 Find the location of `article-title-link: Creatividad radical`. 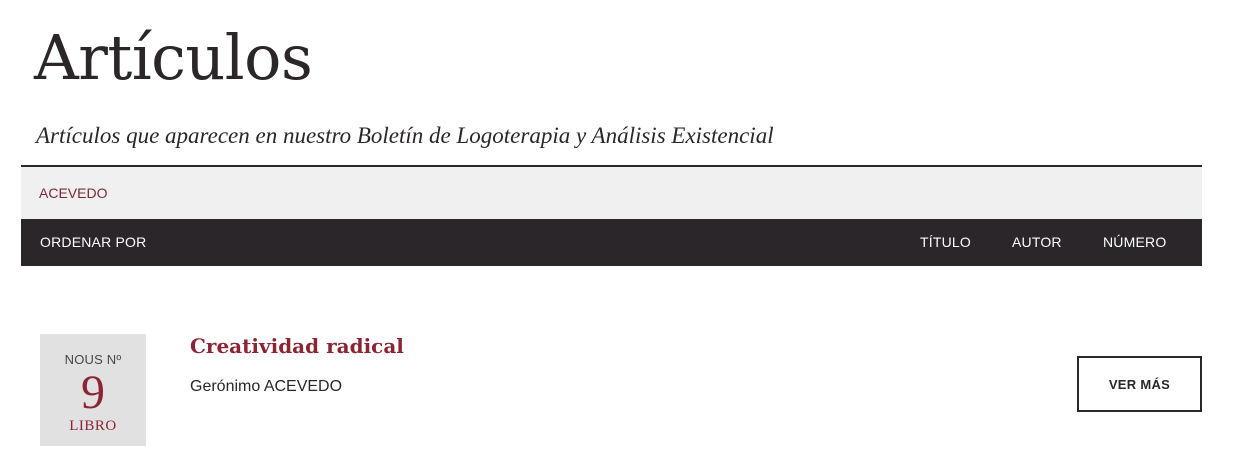

article-title-link: Creatividad radical is located at coordinates (297, 346).